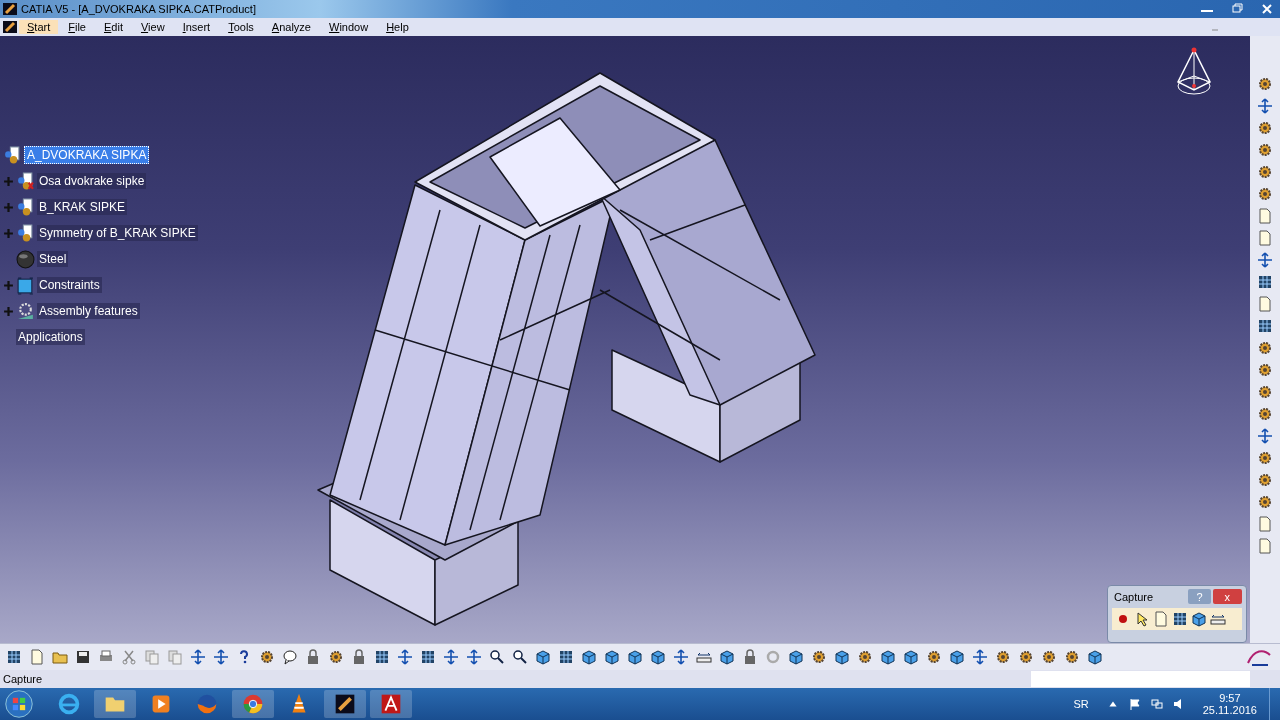 The width and height of the screenshot is (1280, 720). Describe the element at coordinates (87, 155) in the screenshot. I see `tree-item: A_DVOKRAKA SIPKA` at that location.